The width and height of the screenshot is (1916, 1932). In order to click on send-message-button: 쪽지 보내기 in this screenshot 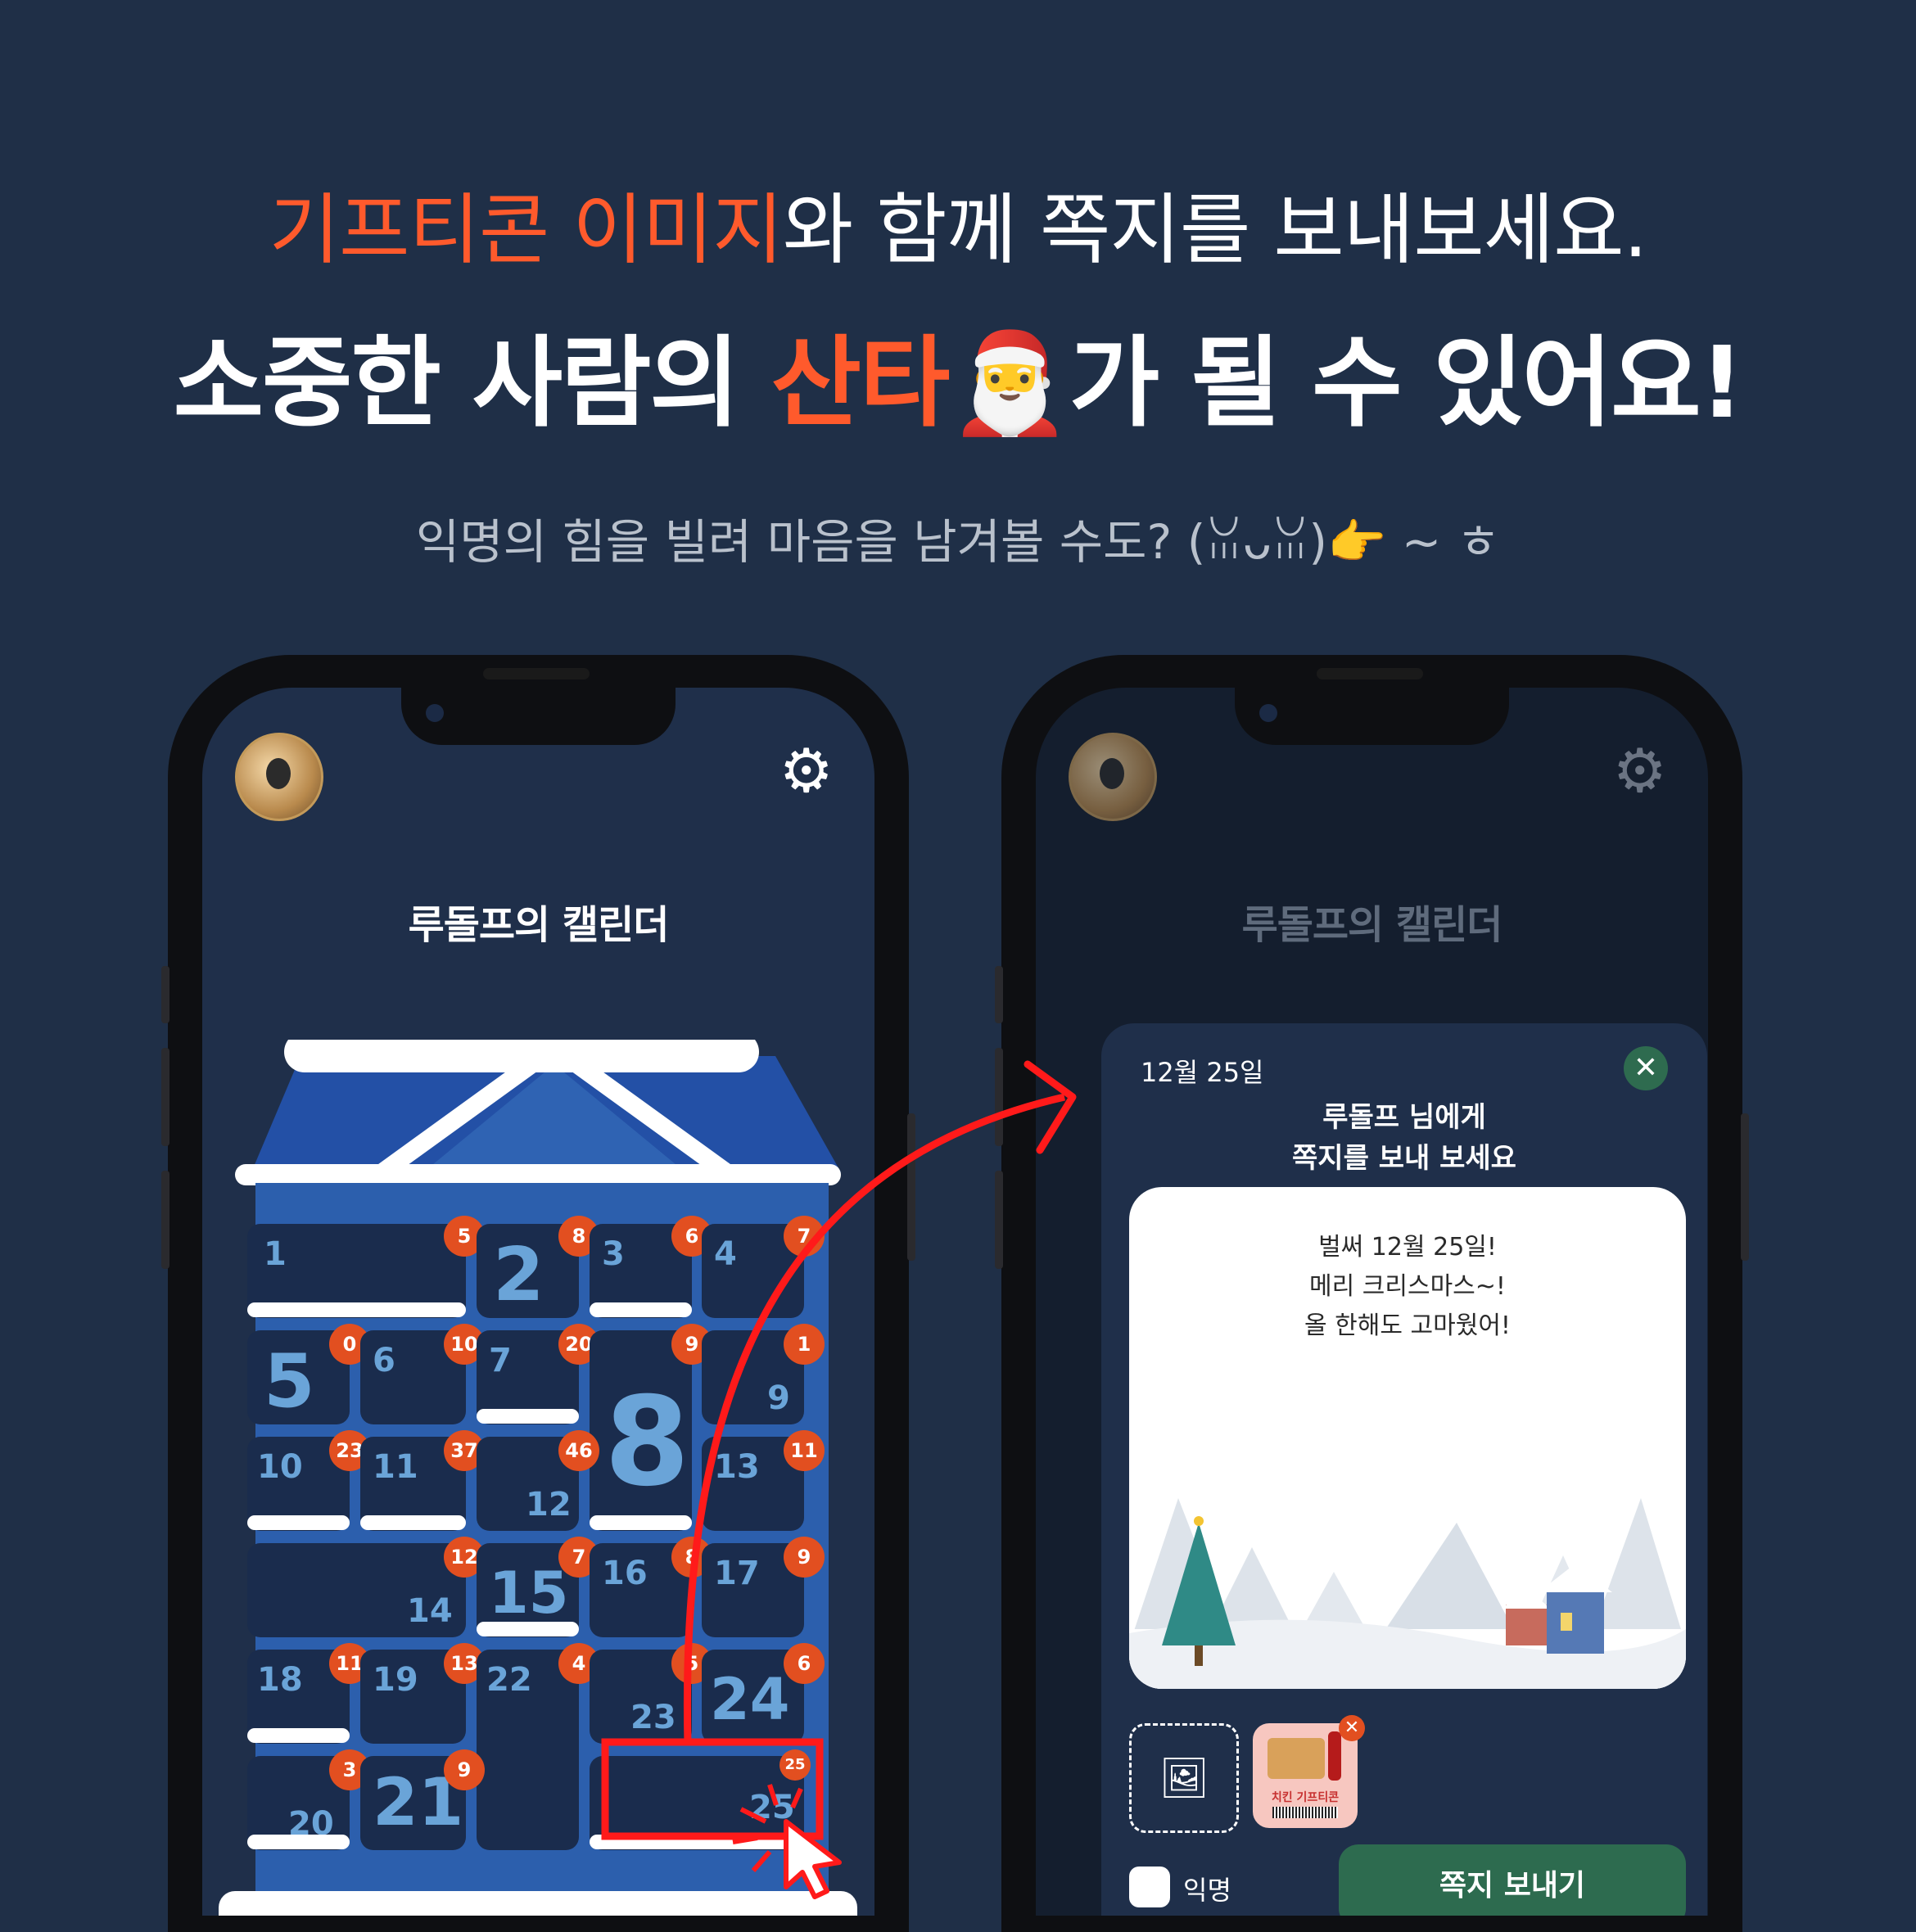, I will do `click(1512, 1880)`.